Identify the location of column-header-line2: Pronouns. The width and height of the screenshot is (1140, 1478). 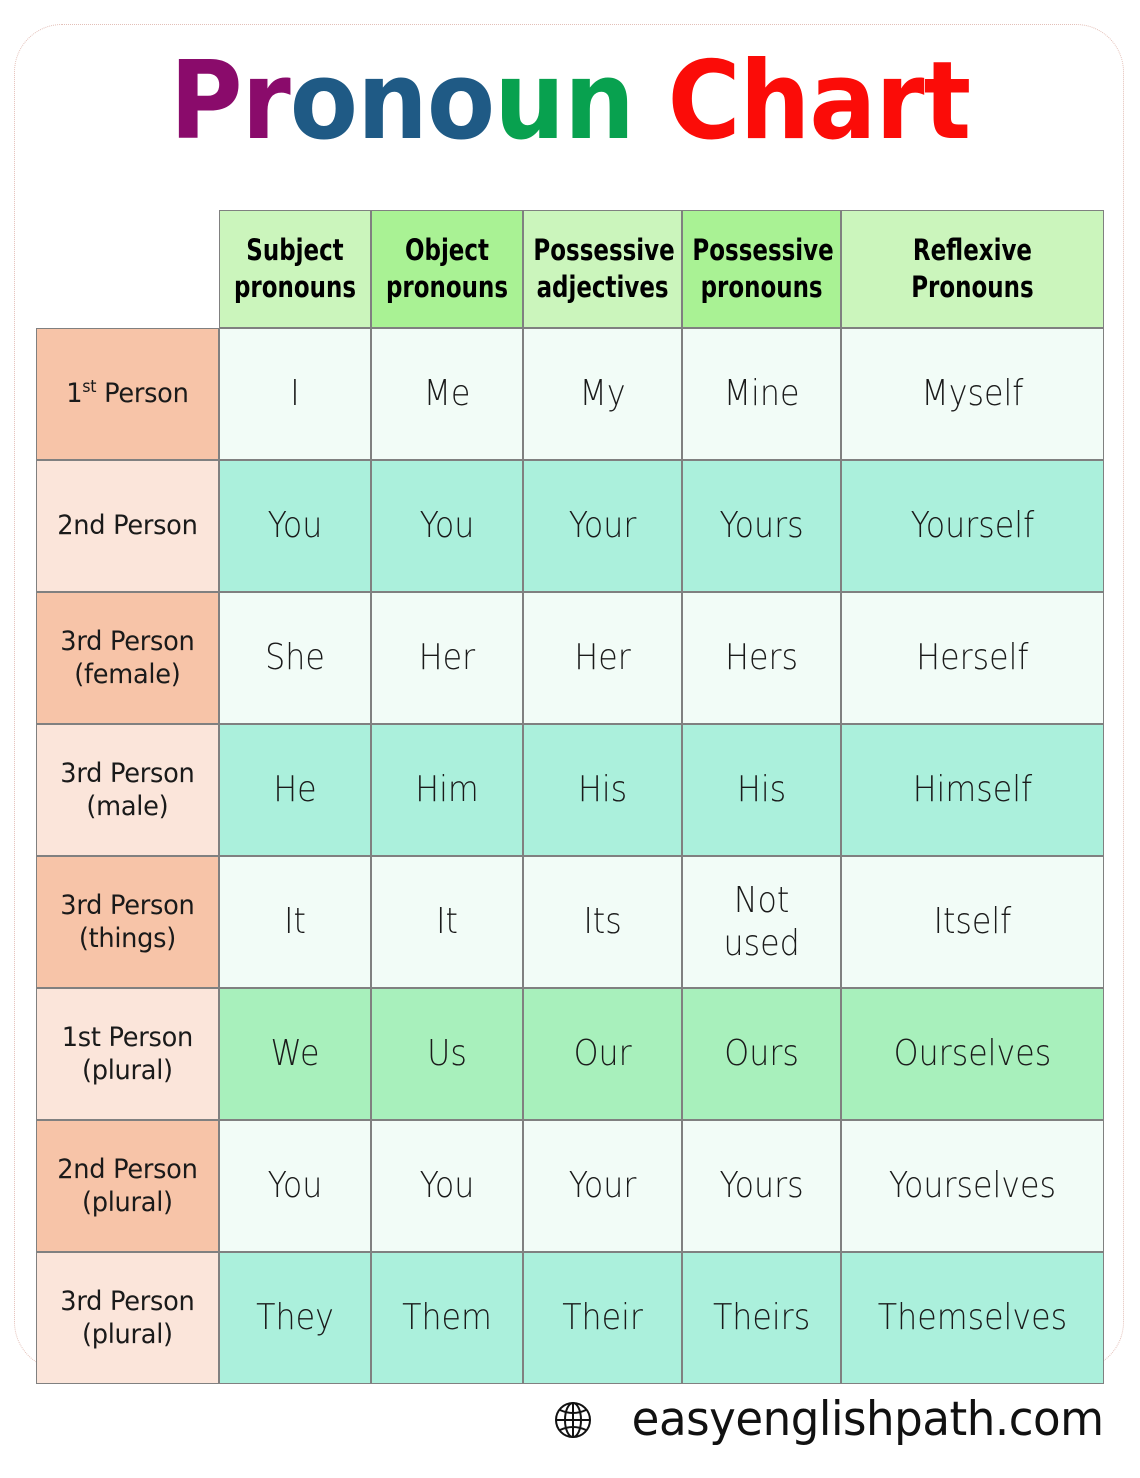
(972, 287).